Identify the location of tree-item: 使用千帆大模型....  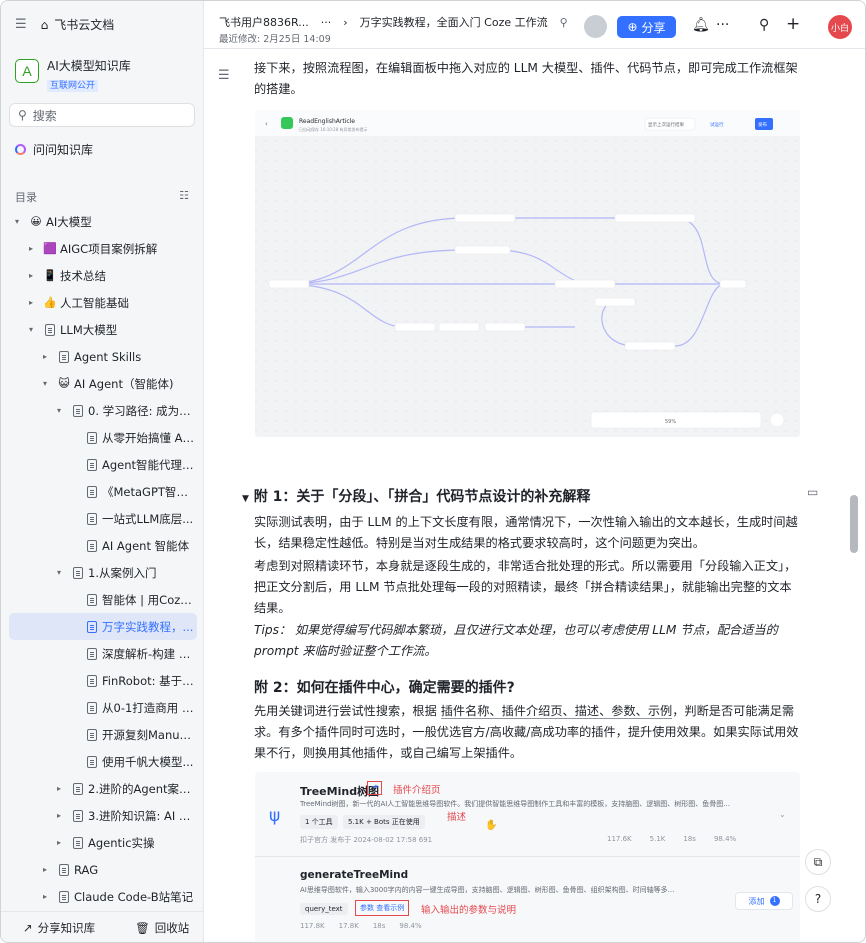
(103, 761).